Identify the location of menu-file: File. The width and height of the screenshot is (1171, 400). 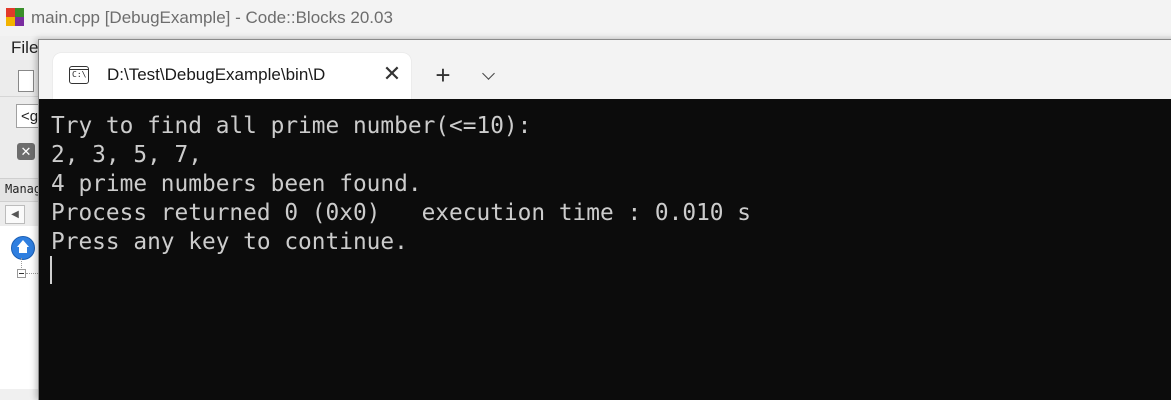
(24, 48).